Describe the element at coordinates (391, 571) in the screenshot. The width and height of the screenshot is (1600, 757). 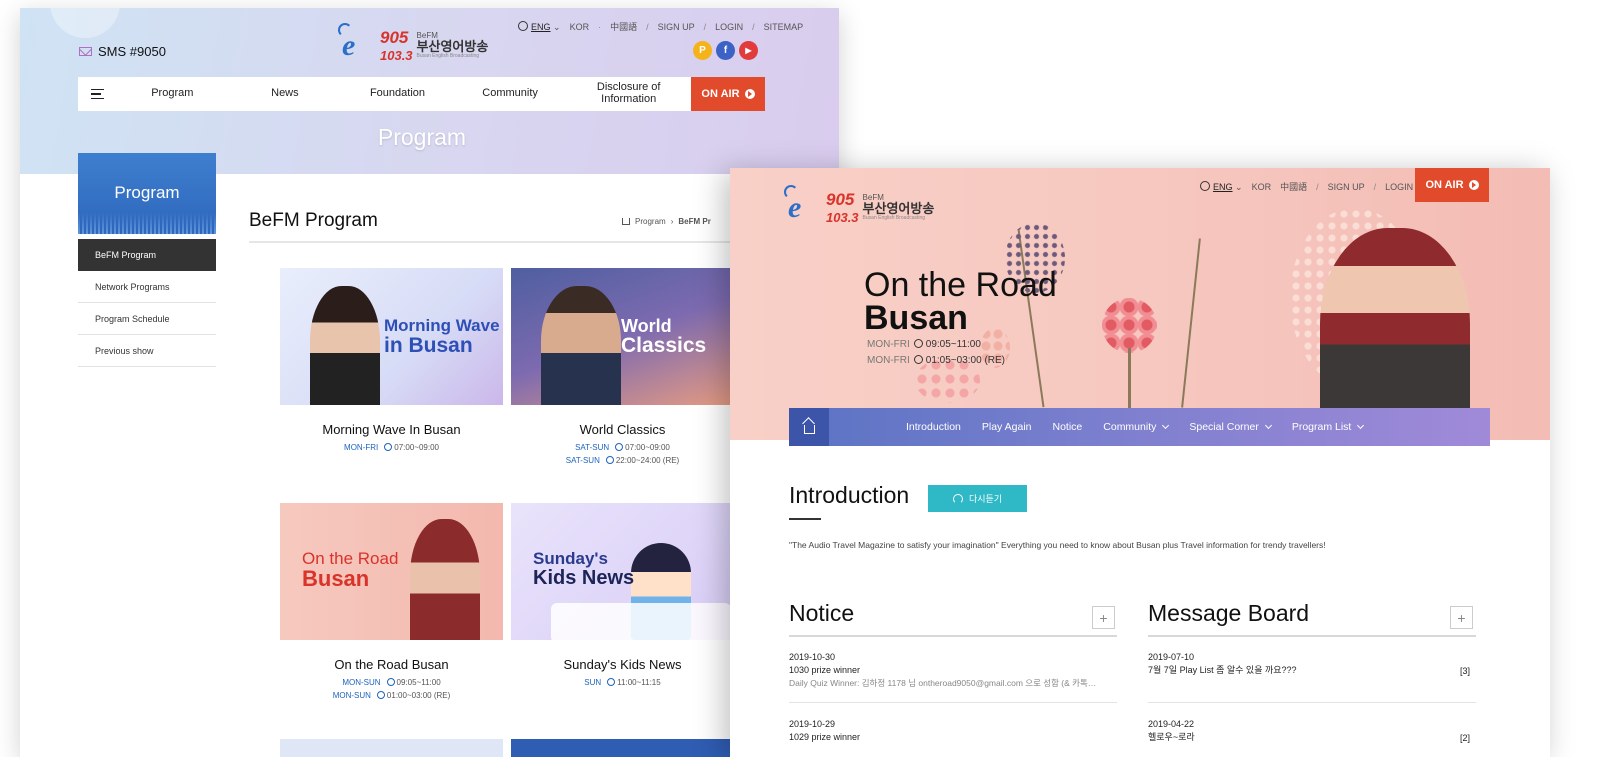
I see `program-thumbnail: On the Road Busan` at that location.